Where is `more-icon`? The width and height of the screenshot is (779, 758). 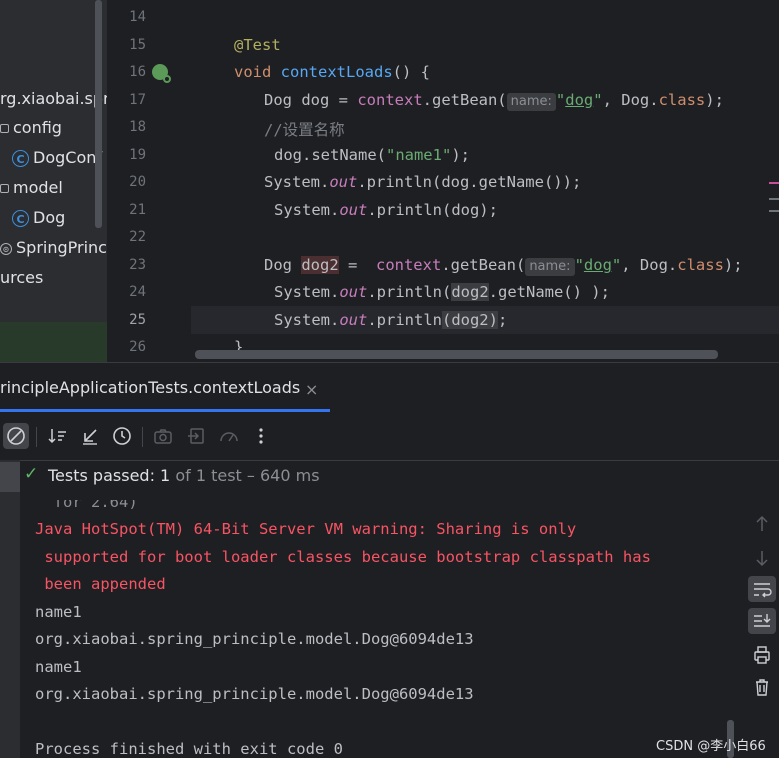 more-icon is located at coordinates (261, 436).